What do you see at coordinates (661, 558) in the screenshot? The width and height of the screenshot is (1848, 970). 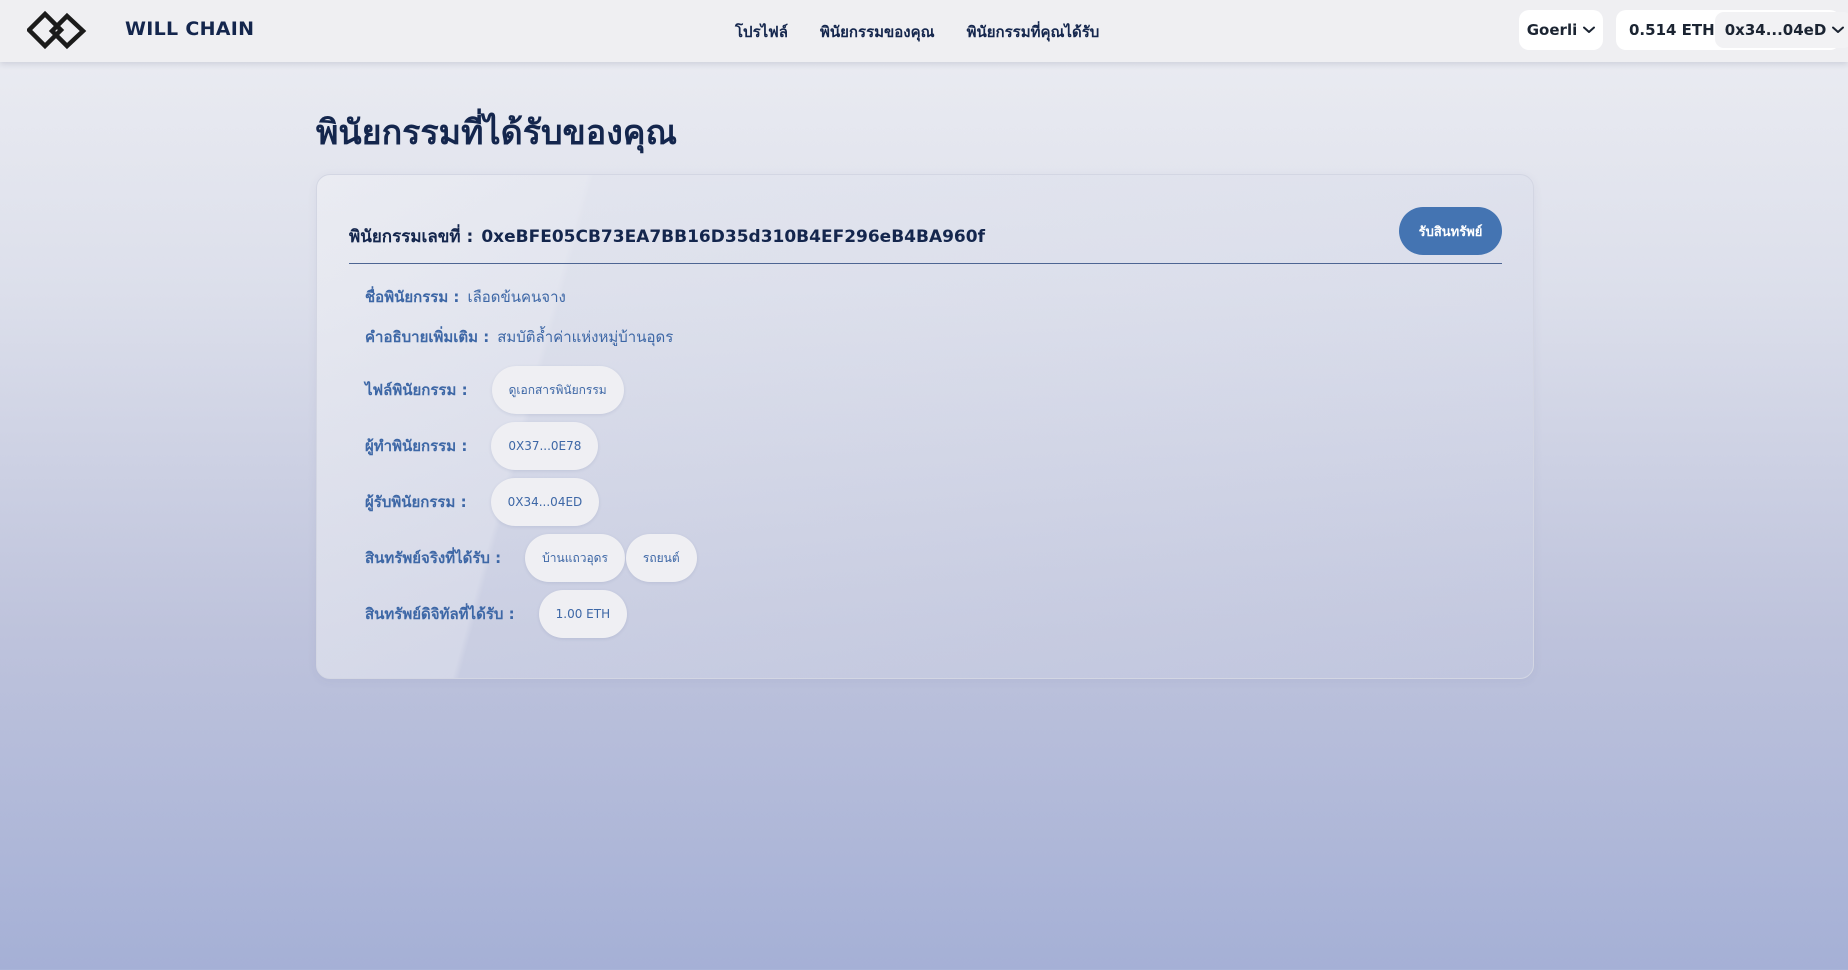 I see `real-asset-chip: รถยนต์` at bounding box center [661, 558].